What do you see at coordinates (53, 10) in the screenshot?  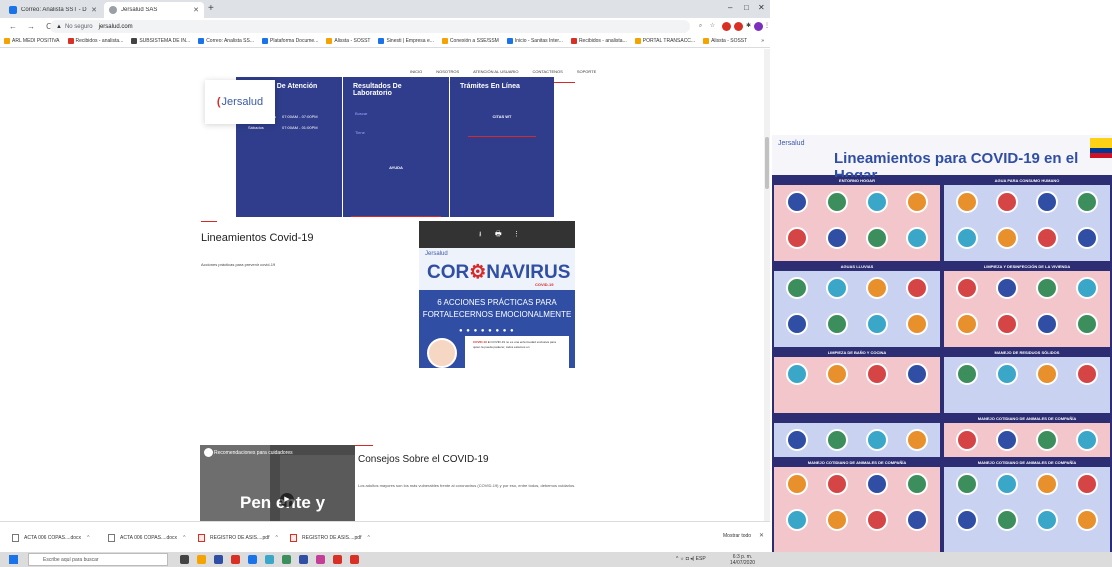 I see `tab-correo: Correo: Analista SST - Diana Be ✕` at bounding box center [53, 10].